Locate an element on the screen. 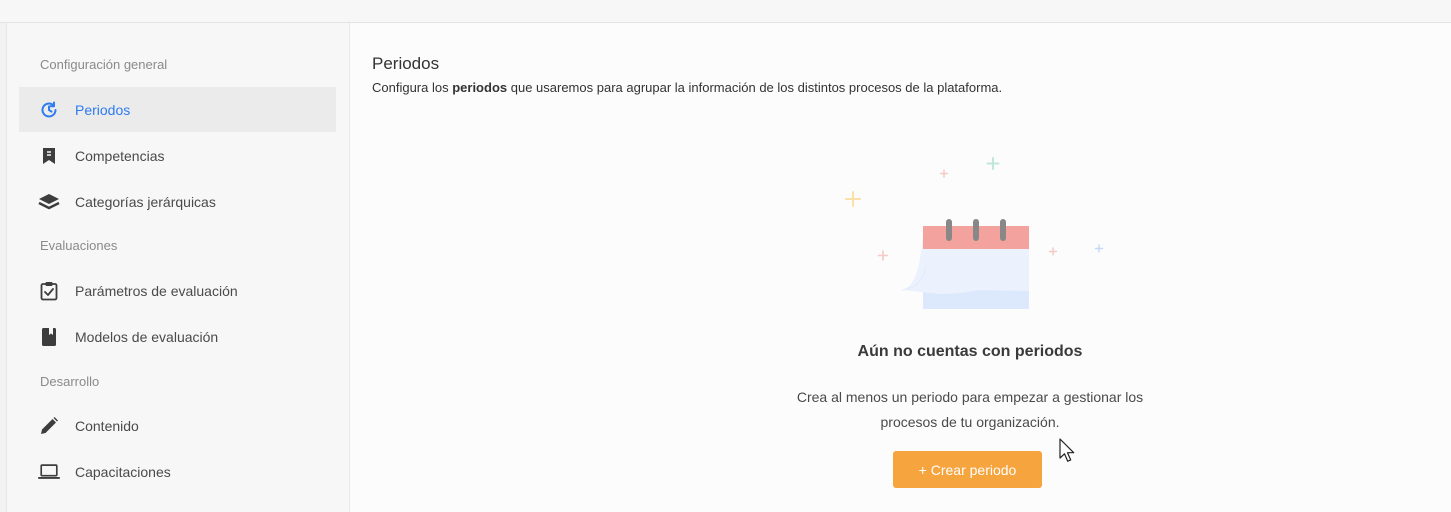 This screenshot has height=512, width=1451. sidebar-item-label: Modelos de evaluación is located at coordinates (147, 336).